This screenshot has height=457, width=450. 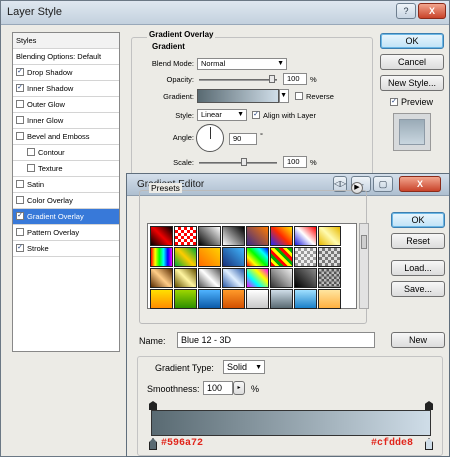 What do you see at coordinates (66, 105) in the screenshot?
I see `style-item-outer-glow: Outer Glow` at bounding box center [66, 105].